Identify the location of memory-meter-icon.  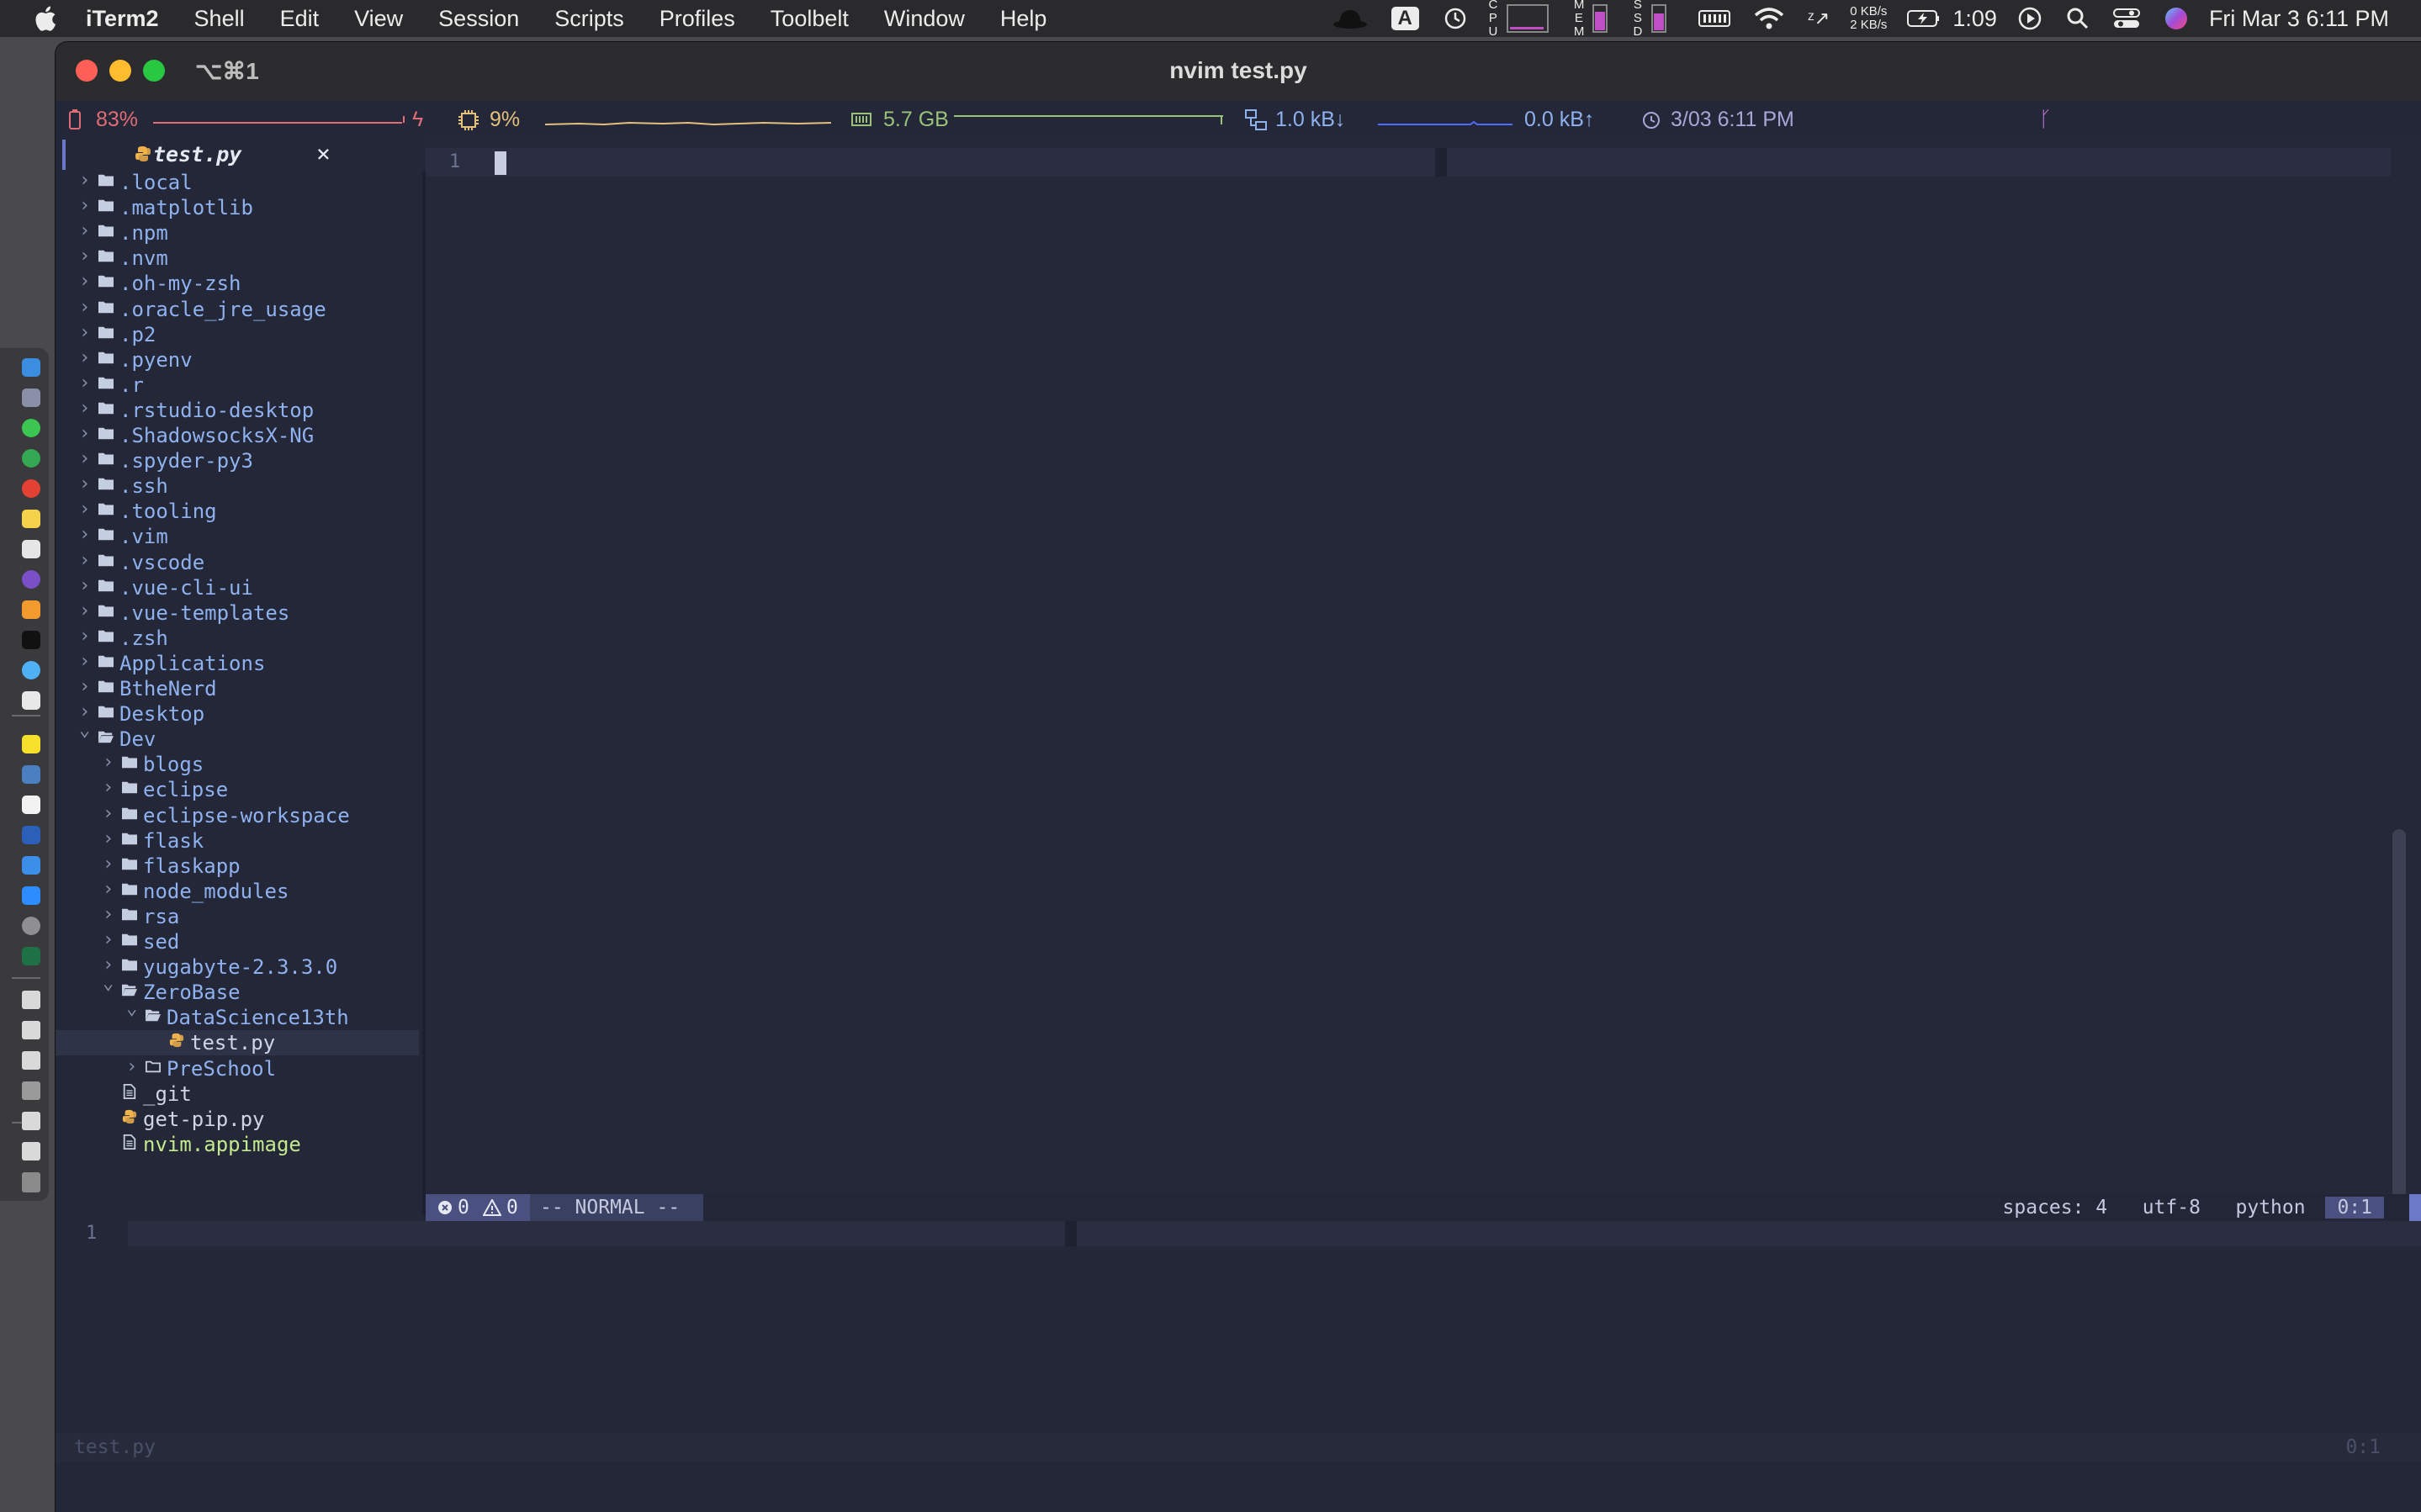
(1600, 18).